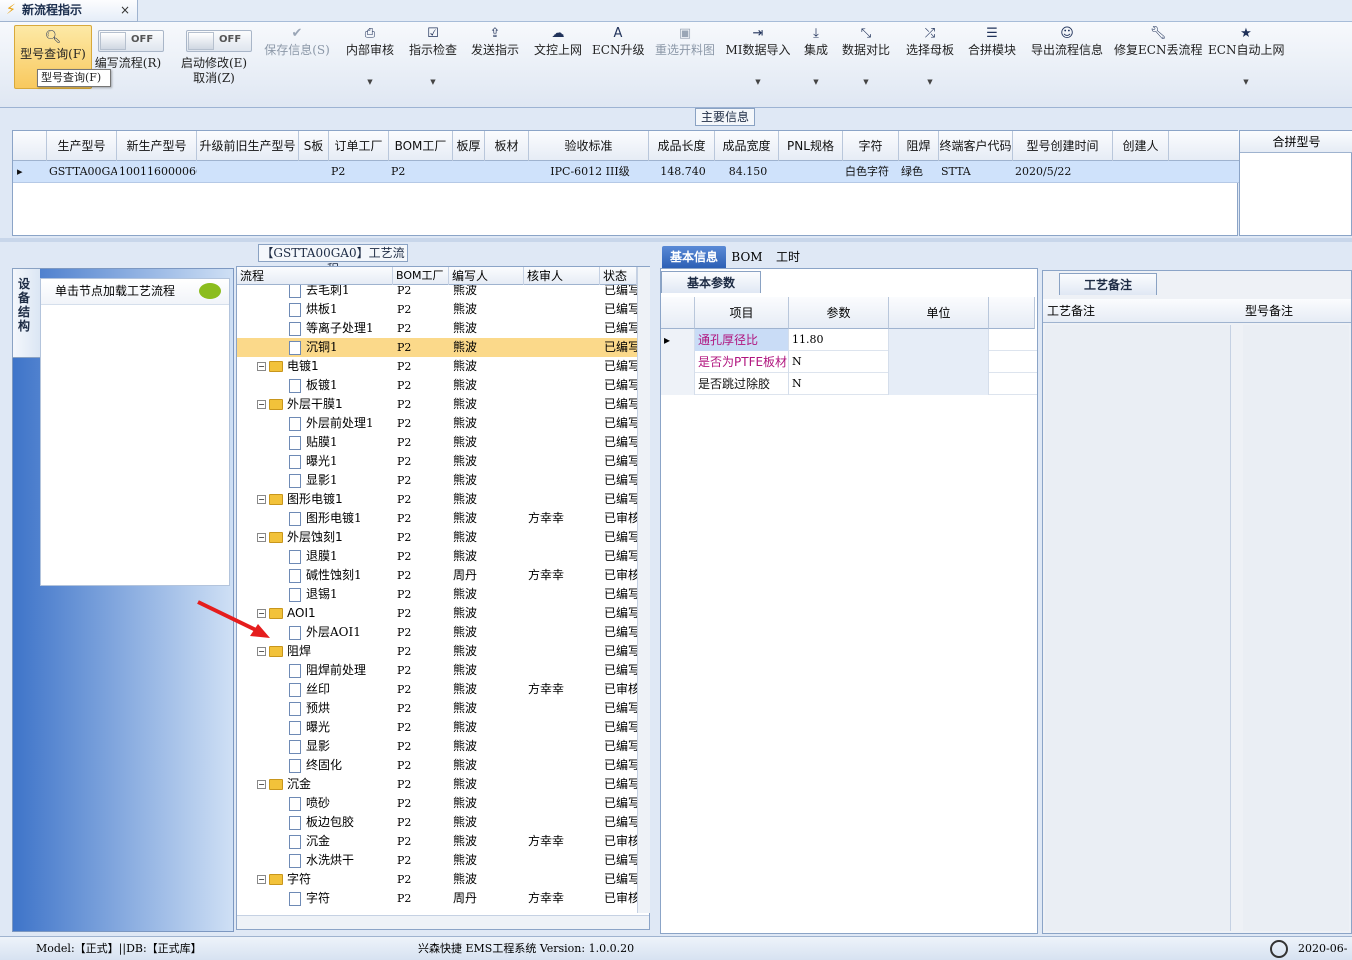 This screenshot has height=960, width=1352. Describe the element at coordinates (437, 499) in the screenshot. I see `tree-node: − 图形电镀1 P2 熊波 已编写` at that location.